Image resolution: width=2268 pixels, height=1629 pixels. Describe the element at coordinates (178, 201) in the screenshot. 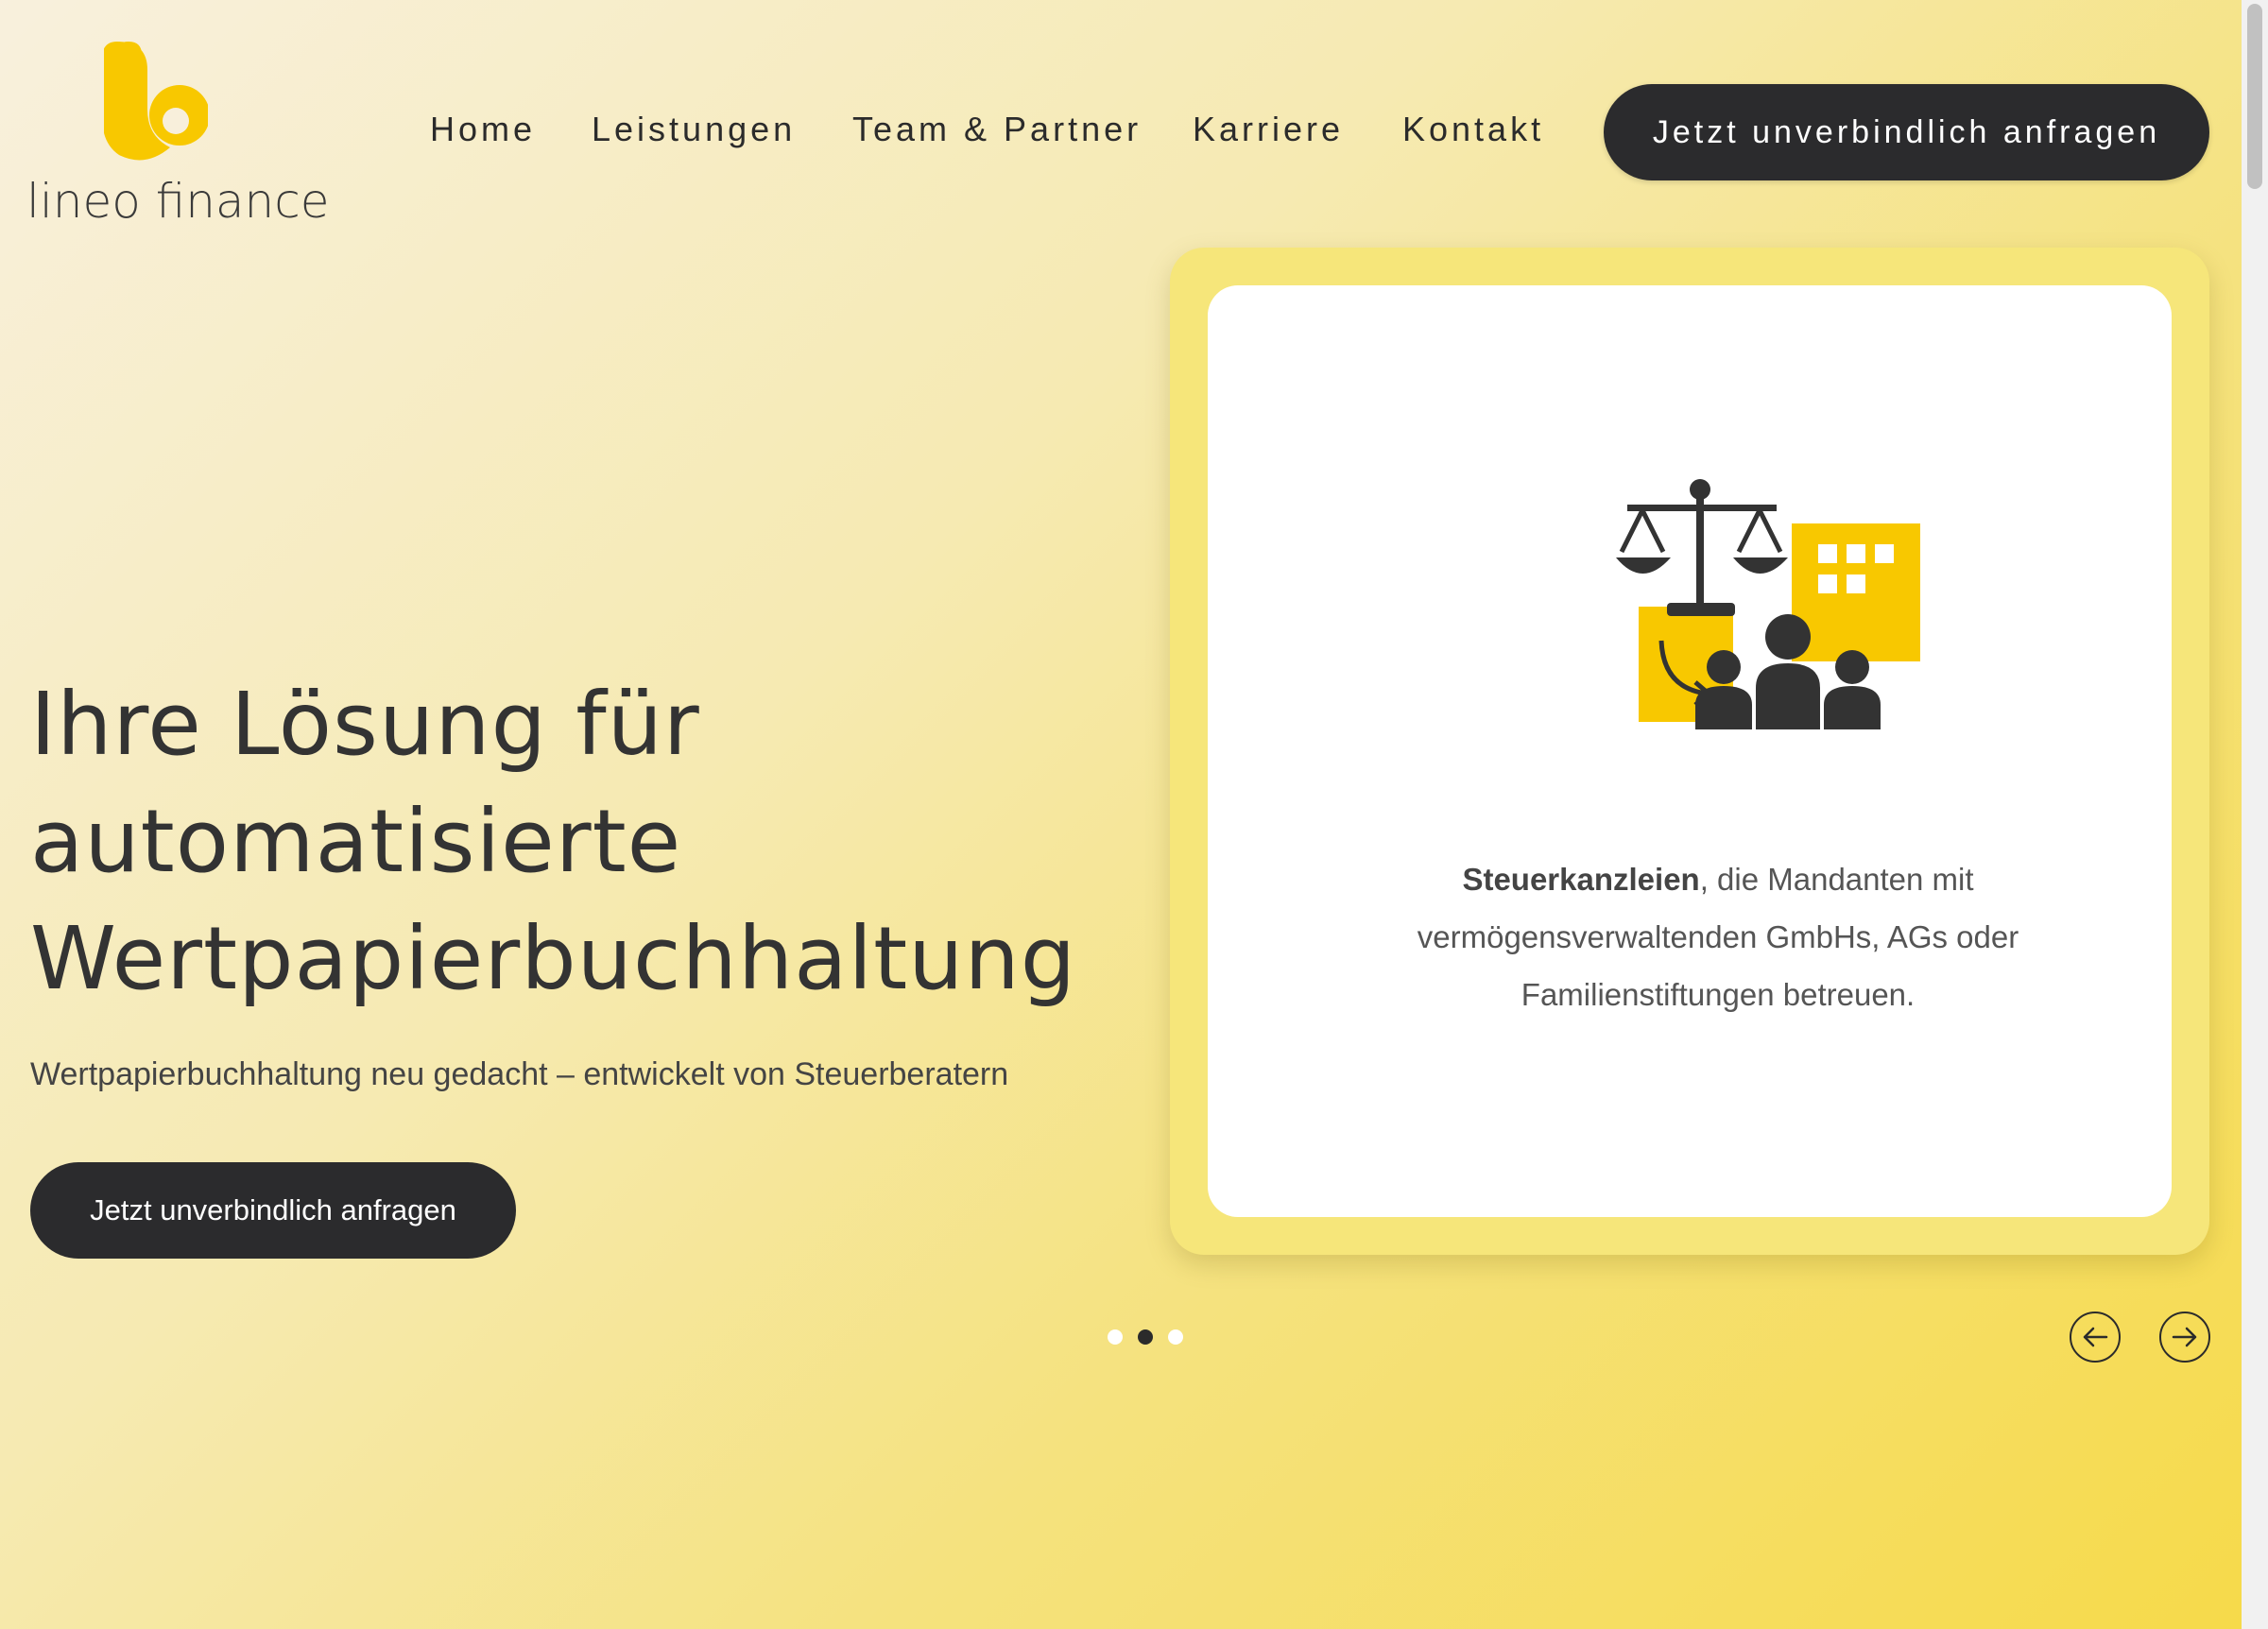

I see `brand-name: lineo finance` at that location.